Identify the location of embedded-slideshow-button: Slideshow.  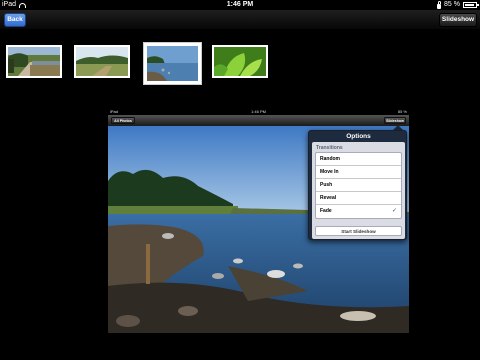
(395, 120).